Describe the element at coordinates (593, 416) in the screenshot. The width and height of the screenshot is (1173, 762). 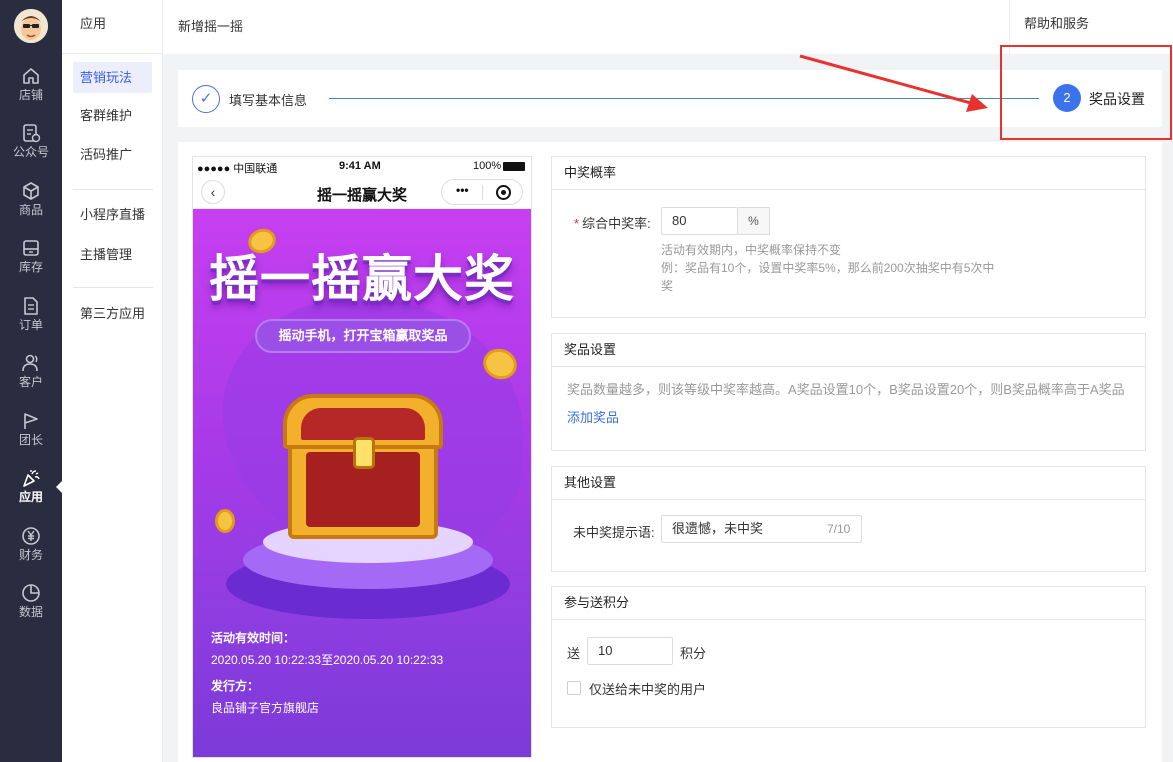
I see `add-prize-link: 添加奖品` at that location.